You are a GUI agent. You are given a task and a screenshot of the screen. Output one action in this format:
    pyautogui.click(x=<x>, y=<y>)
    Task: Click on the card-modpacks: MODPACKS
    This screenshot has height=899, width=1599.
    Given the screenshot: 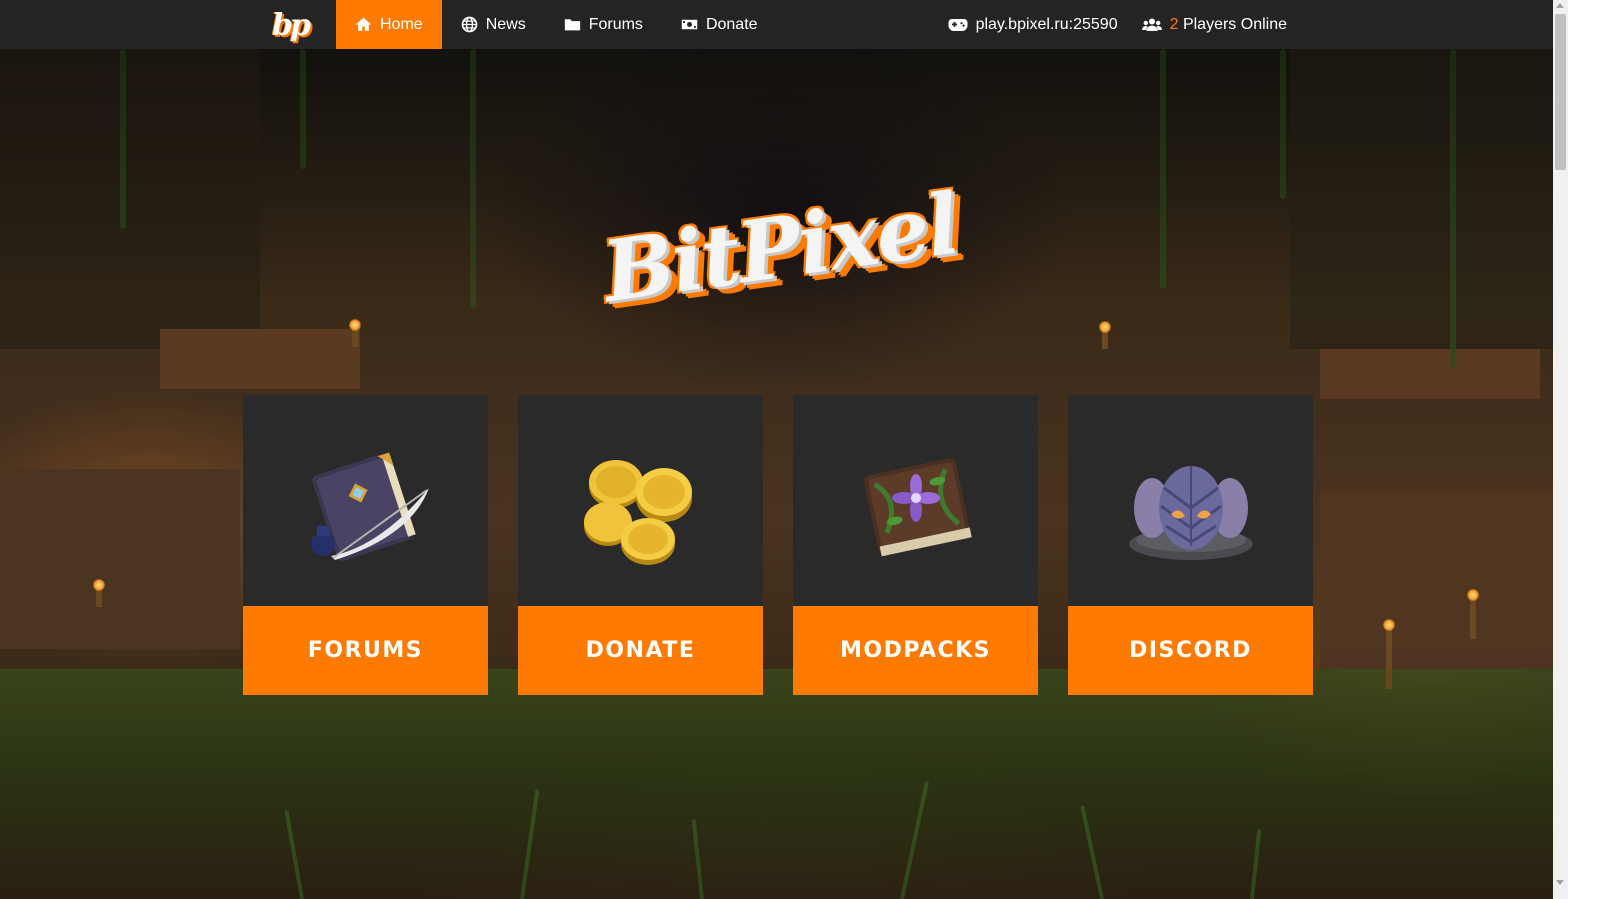 What is the action you would take?
    pyautogui.click(x=915, y=545)
    